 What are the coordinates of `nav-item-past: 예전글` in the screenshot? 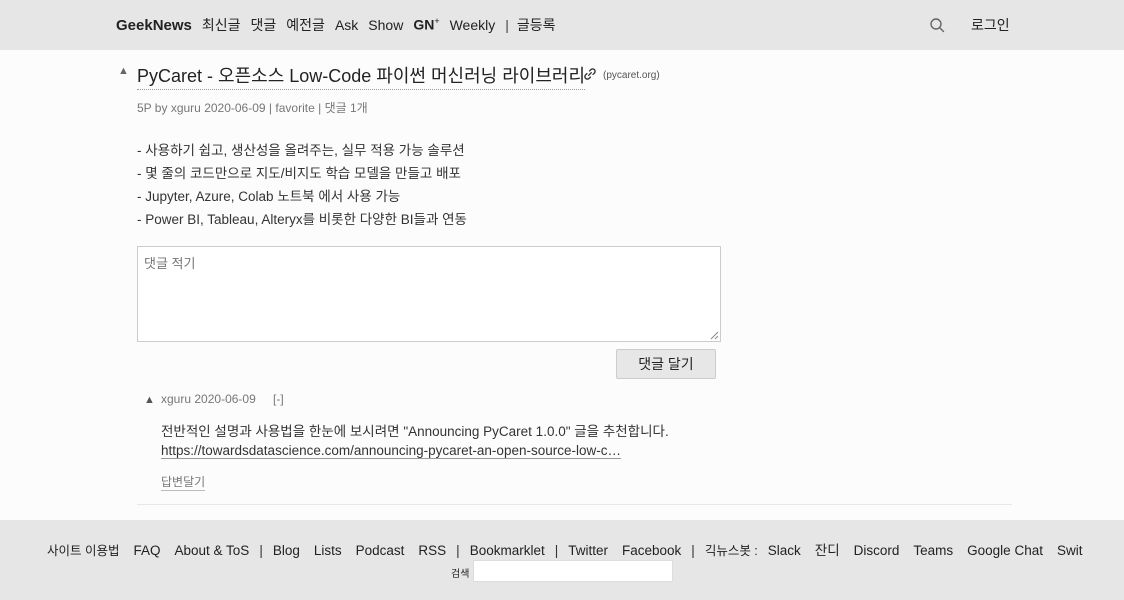 It's located at (305, 25).